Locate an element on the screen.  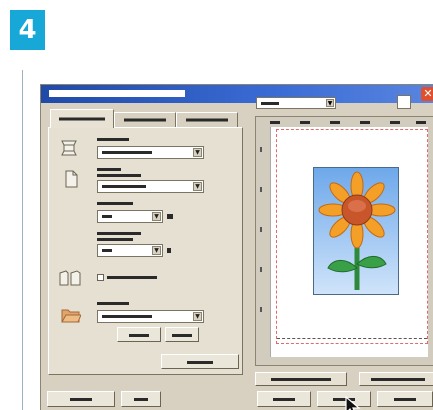
collation-sublabel-placeholder is located at coordinates (115, 239).